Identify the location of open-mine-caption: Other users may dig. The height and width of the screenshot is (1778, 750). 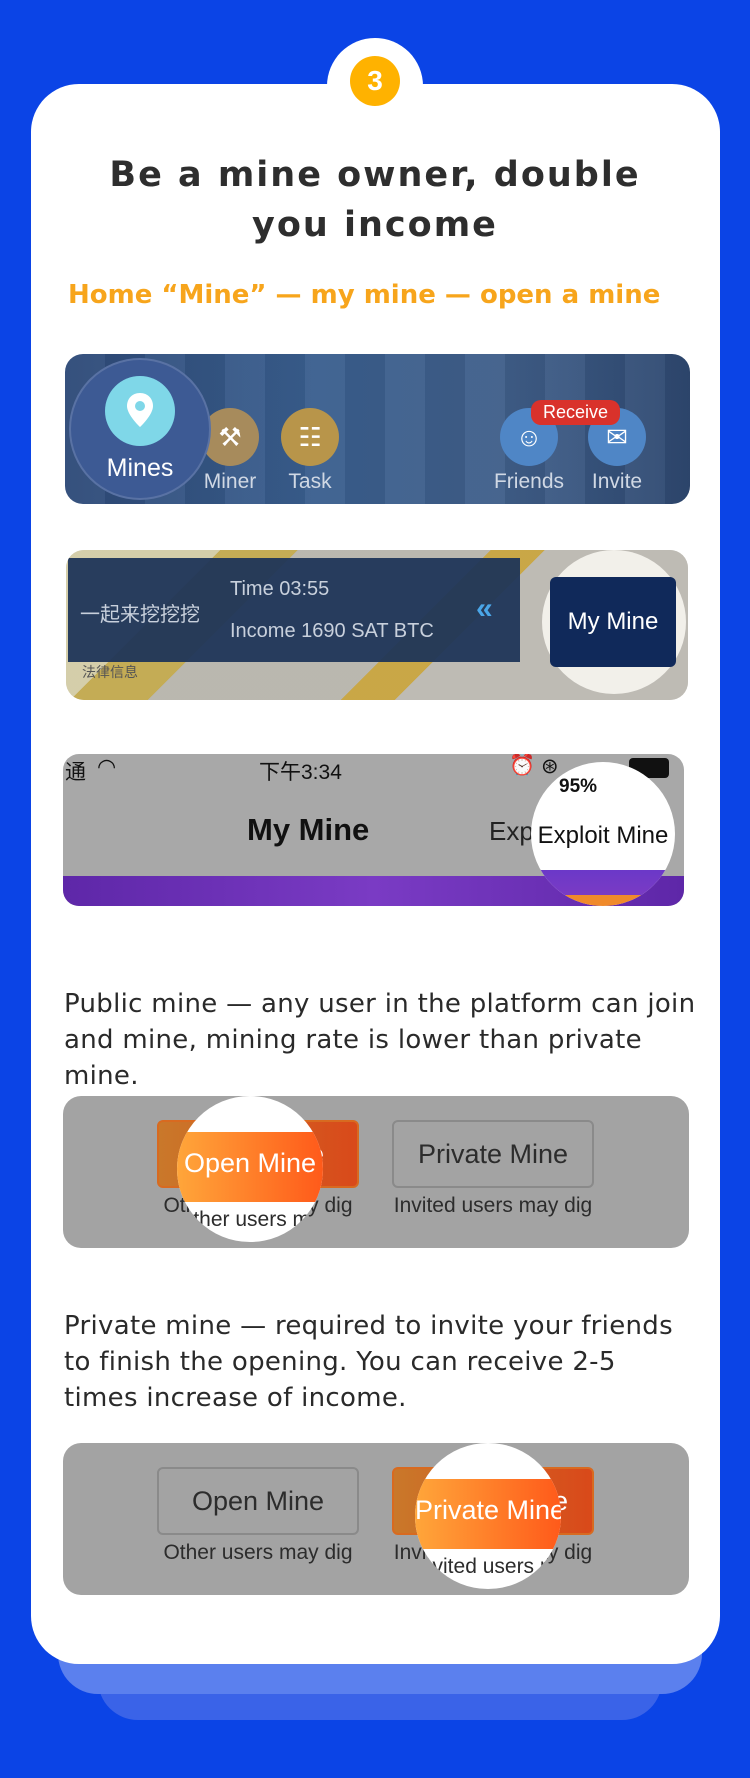
(258, 1552).